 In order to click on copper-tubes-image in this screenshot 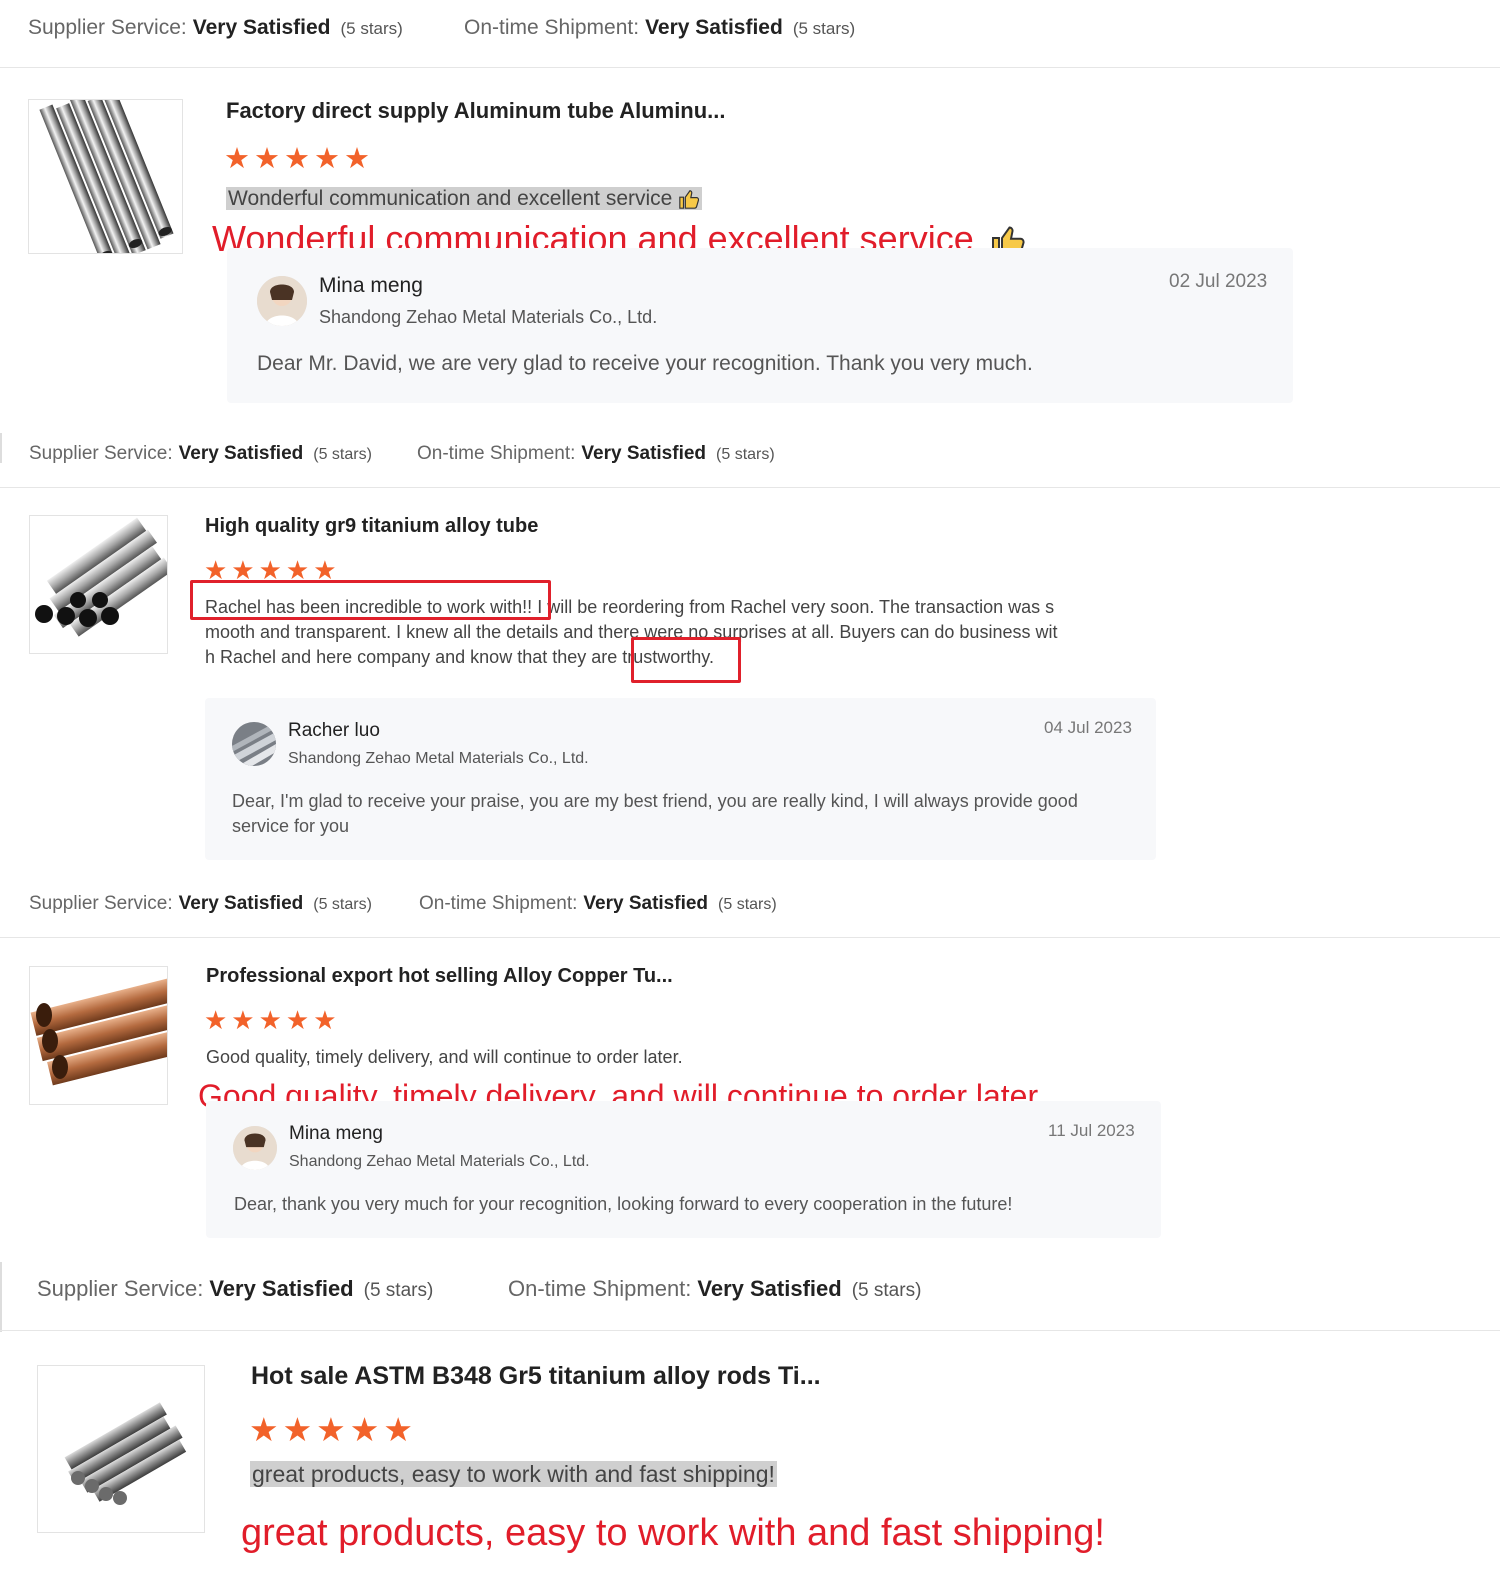, I will do `click(98, 1031)`.